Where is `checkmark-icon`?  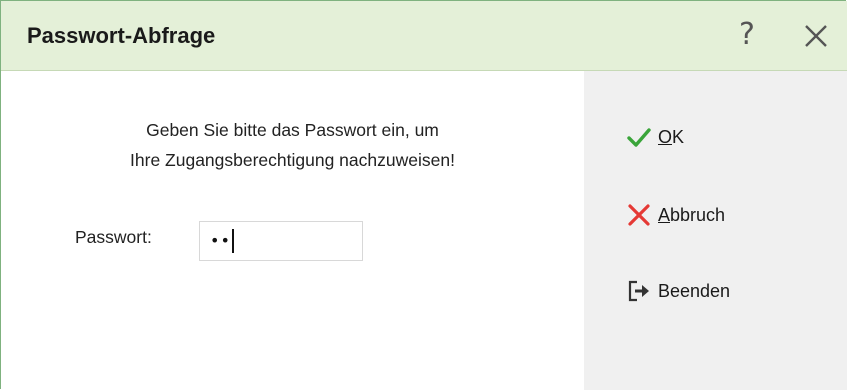 checkmark-icon is located at coordinates (639, 137).